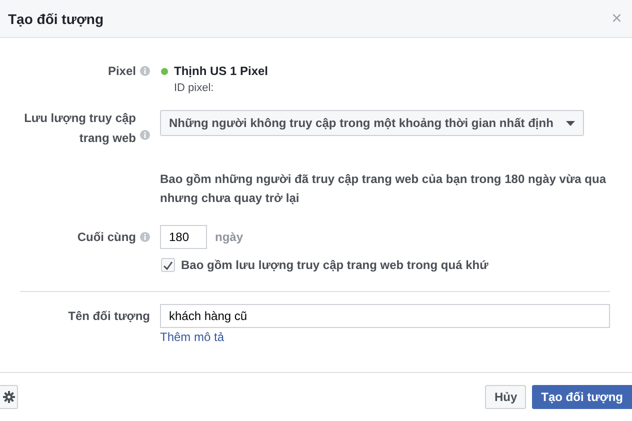 The image size is (632, 421). I want to click on traffic-dropdown: Những người không truy cập trong một khoảng thời gian nhất định, so click(372, 123).